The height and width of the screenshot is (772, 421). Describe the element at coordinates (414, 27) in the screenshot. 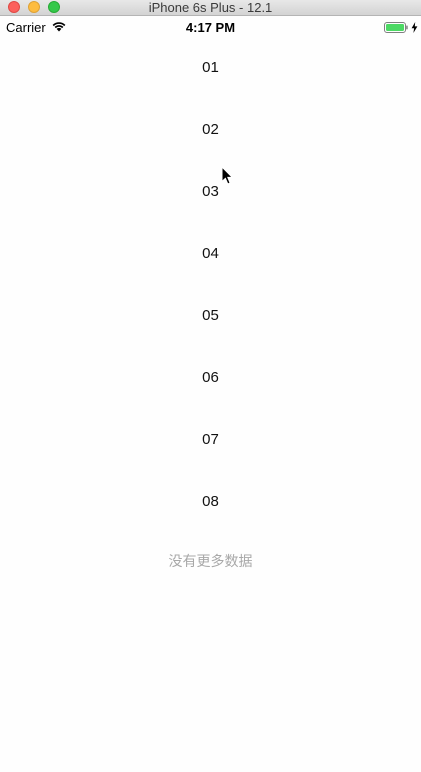

I see `bolt-icon` at that location.